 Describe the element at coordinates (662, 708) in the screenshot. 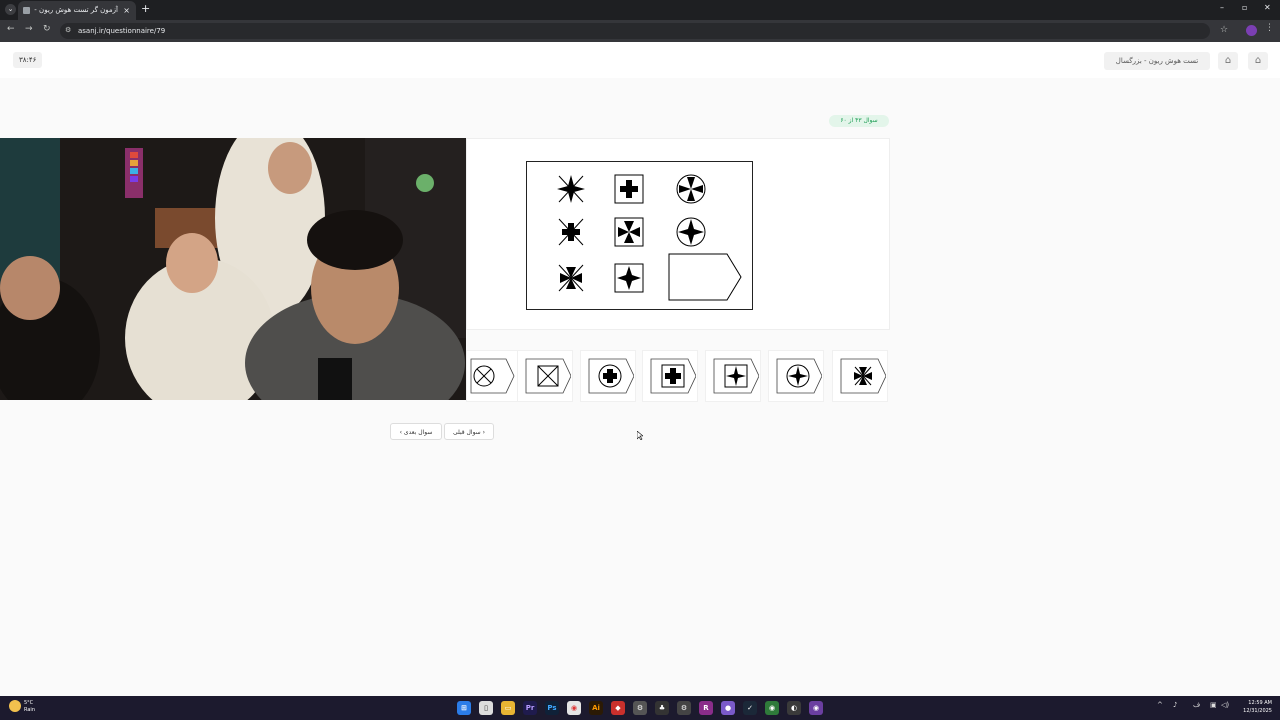

I see `app-tool-icon: ♣` at that location.